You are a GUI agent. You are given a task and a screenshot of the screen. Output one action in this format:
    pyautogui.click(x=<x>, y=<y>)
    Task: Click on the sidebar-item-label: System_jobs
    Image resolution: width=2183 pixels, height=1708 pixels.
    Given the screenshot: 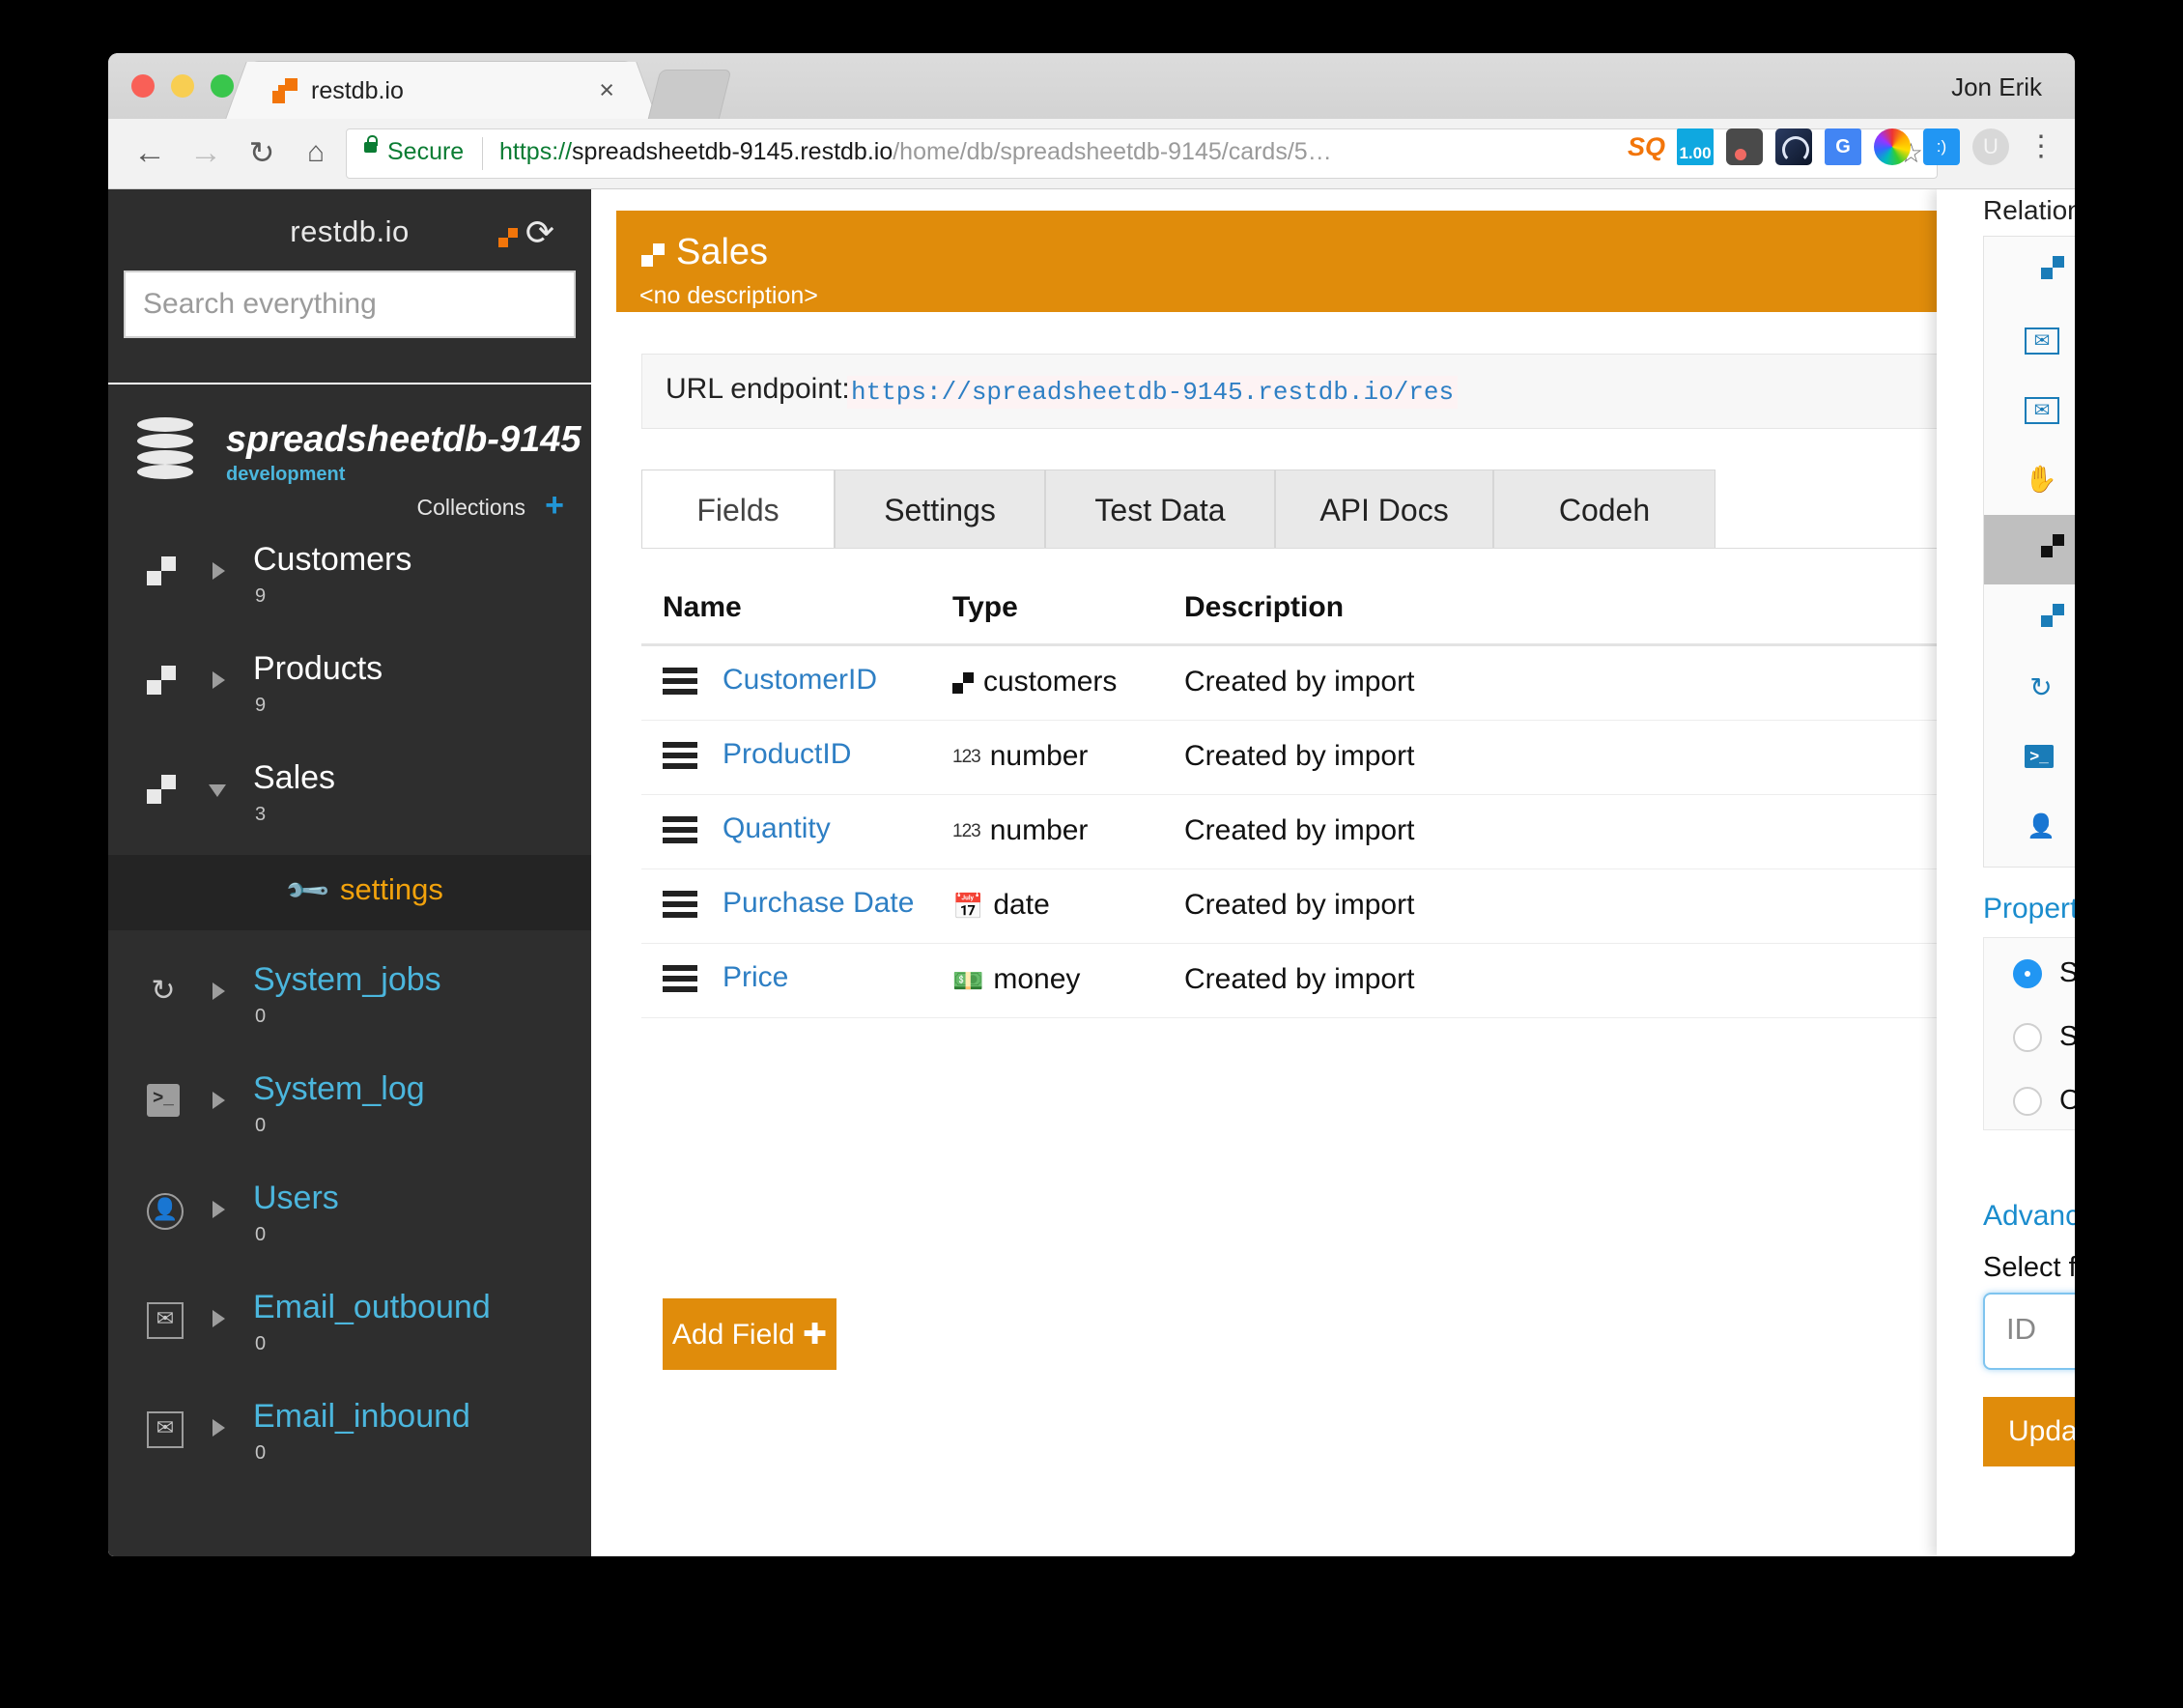 What is the action you would take?
    pyautogui.click(x=347, y=980)
    